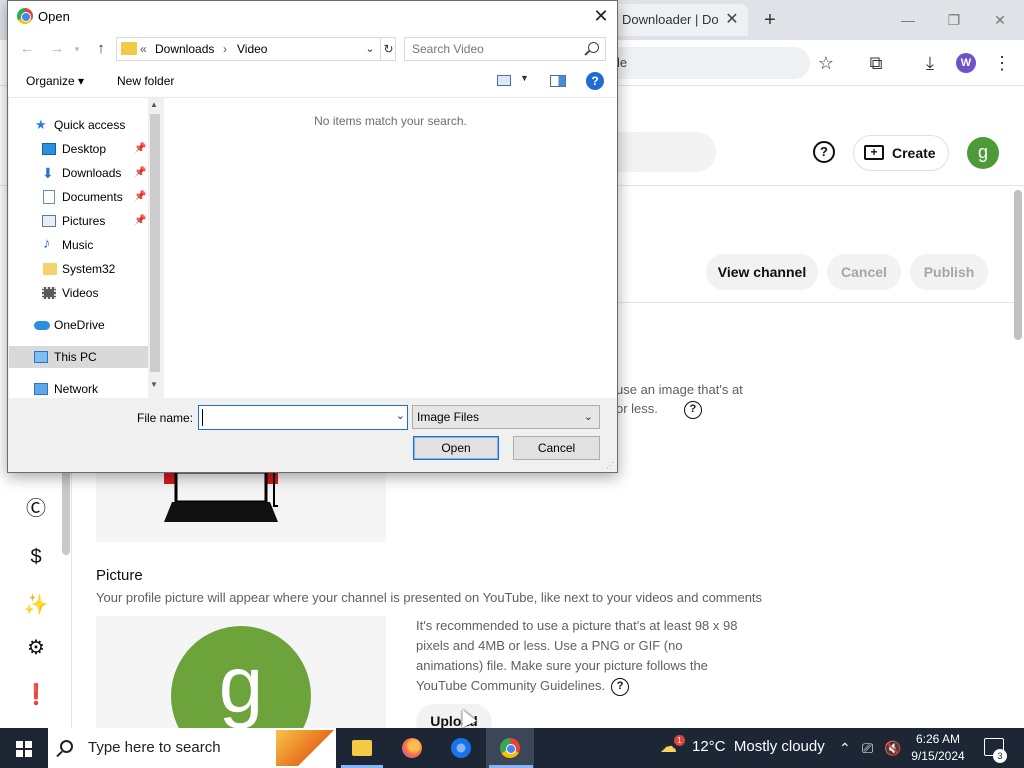 Image resolution: width=1024 pixels, height=768 pixels. What do you see at coordinates (556, 448) in the screenshot?
I see `cancel-button: Cancel` at bounding box center [556, 448].